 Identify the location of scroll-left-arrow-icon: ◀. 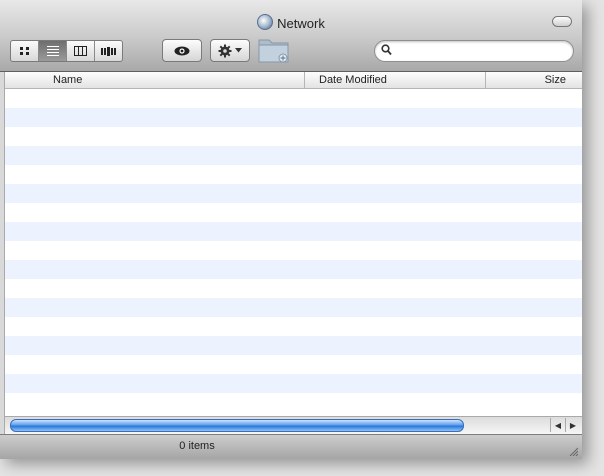
(557, 425).